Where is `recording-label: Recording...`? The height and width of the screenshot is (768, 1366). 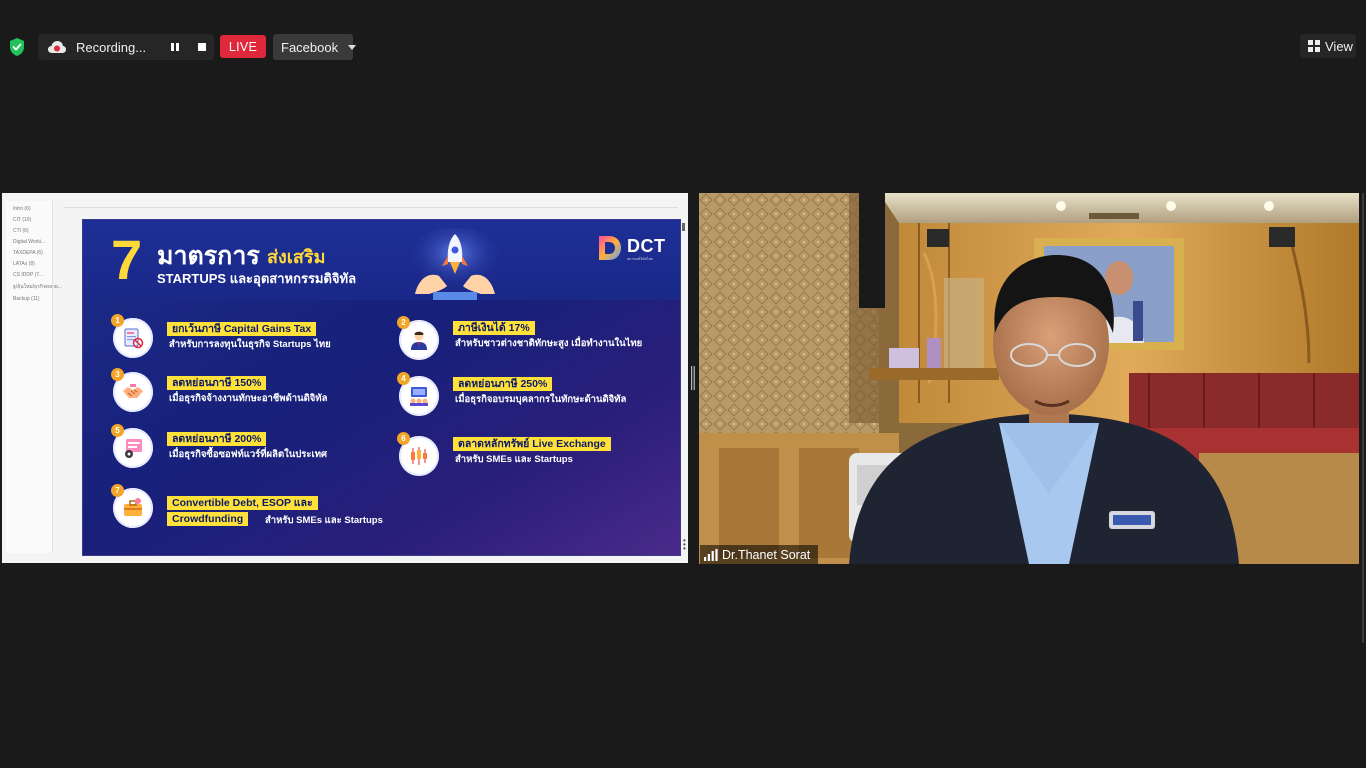
recording-label: Recording... is located at coordinates (111, 47).